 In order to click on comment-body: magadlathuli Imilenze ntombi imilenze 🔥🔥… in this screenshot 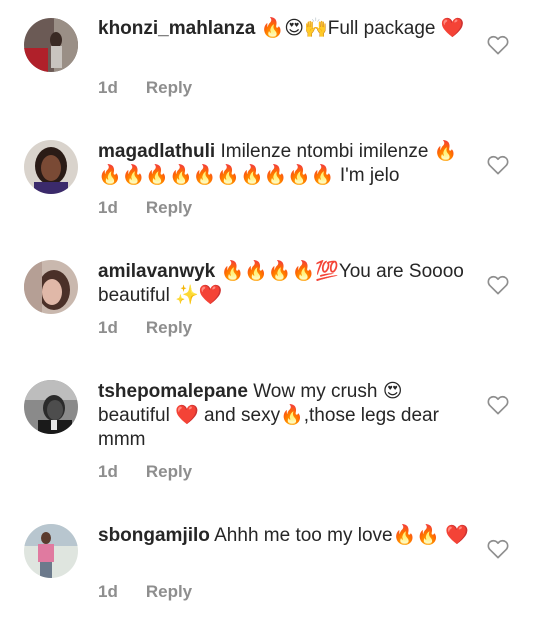, I will do `click(285, 164)`.